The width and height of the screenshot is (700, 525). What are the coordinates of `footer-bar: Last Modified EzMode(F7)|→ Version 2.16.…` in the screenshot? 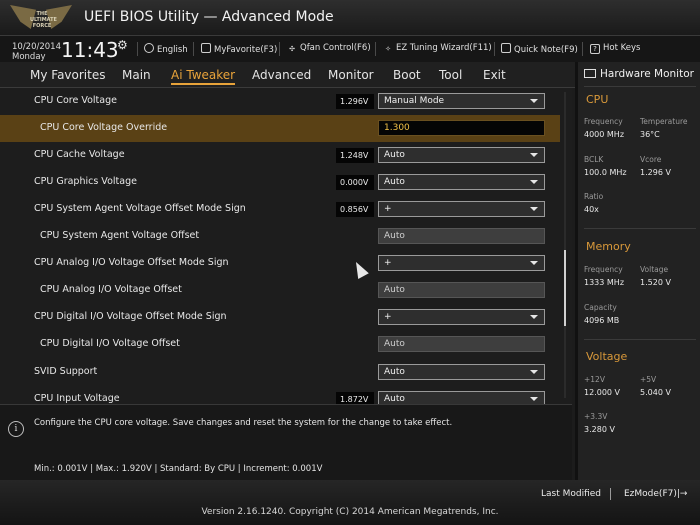 It's located at (350, 502).